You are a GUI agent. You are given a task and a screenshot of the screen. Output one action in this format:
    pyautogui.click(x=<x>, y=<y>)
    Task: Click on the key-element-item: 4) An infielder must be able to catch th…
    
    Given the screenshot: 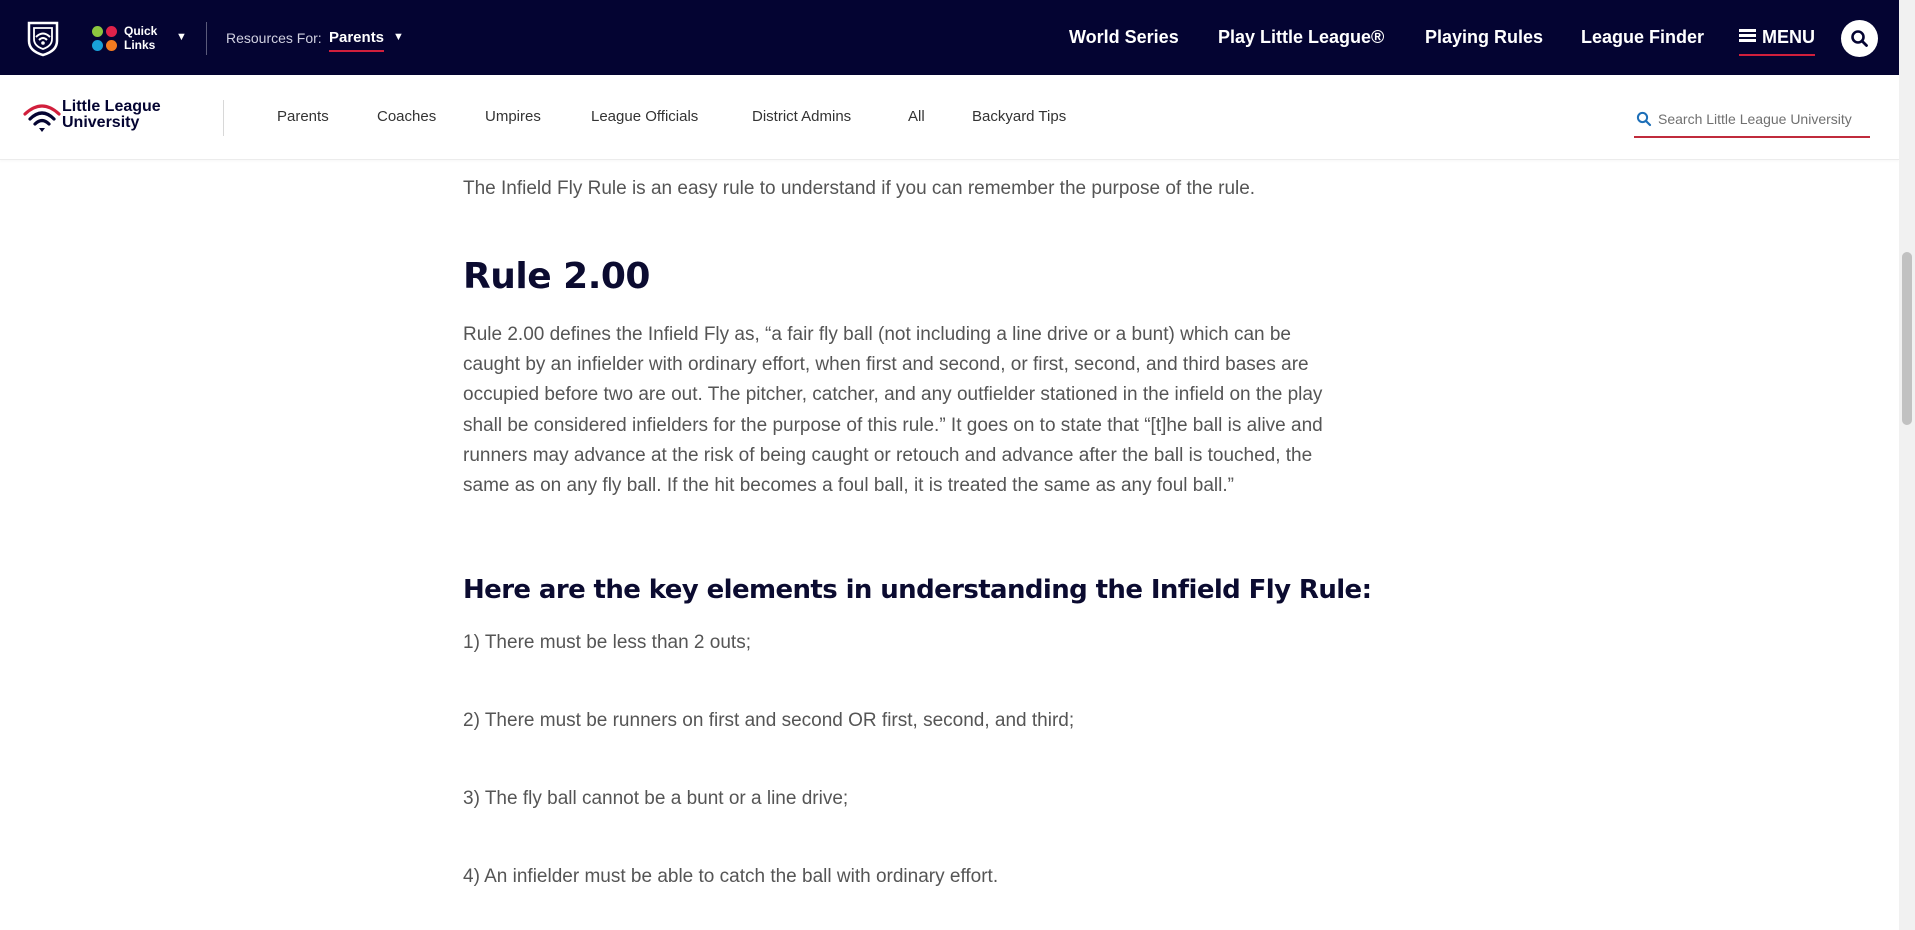 What is the action you would take?
    pyautogui.click(x=731, y=876)
    